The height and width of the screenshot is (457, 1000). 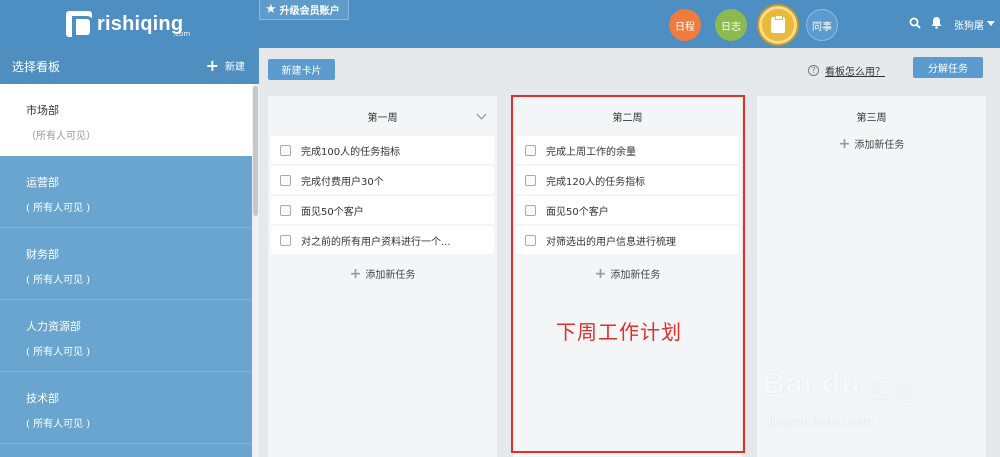 I want to click on split-tasks-button: 分解任务, so click(x=948, y=67).